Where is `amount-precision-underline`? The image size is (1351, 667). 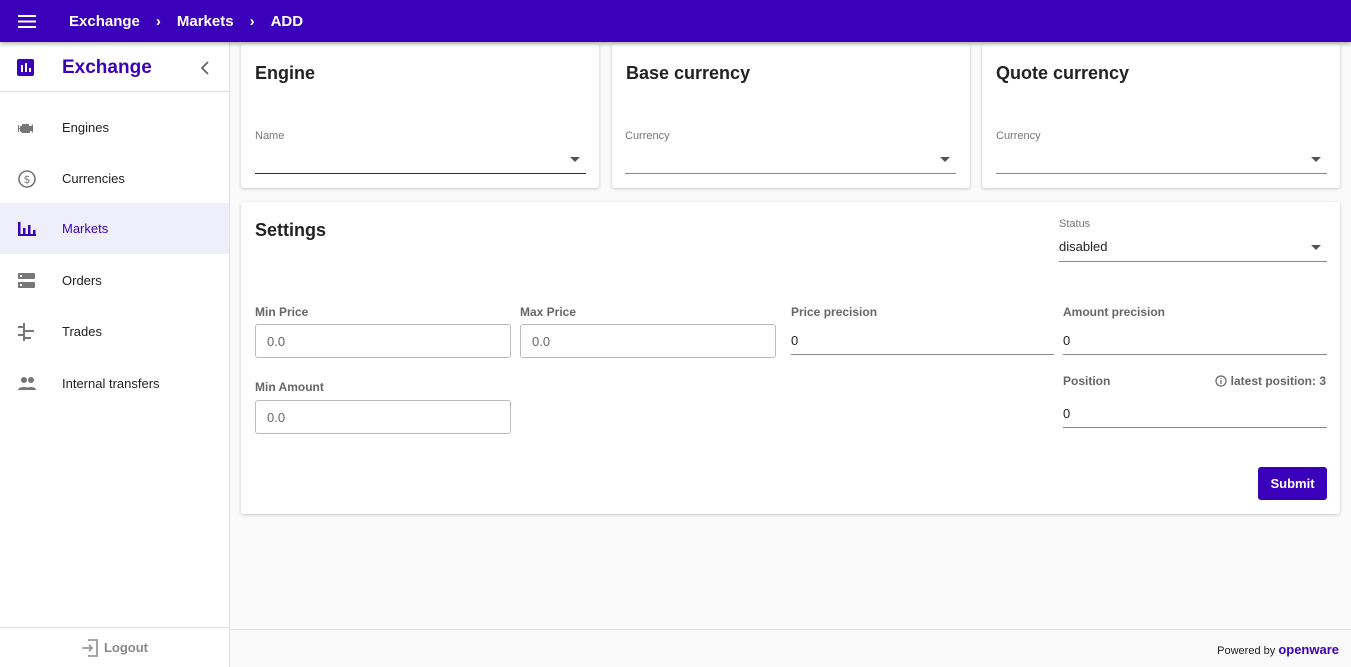 amount-precision-underline is located at coordinates (1195, 354).